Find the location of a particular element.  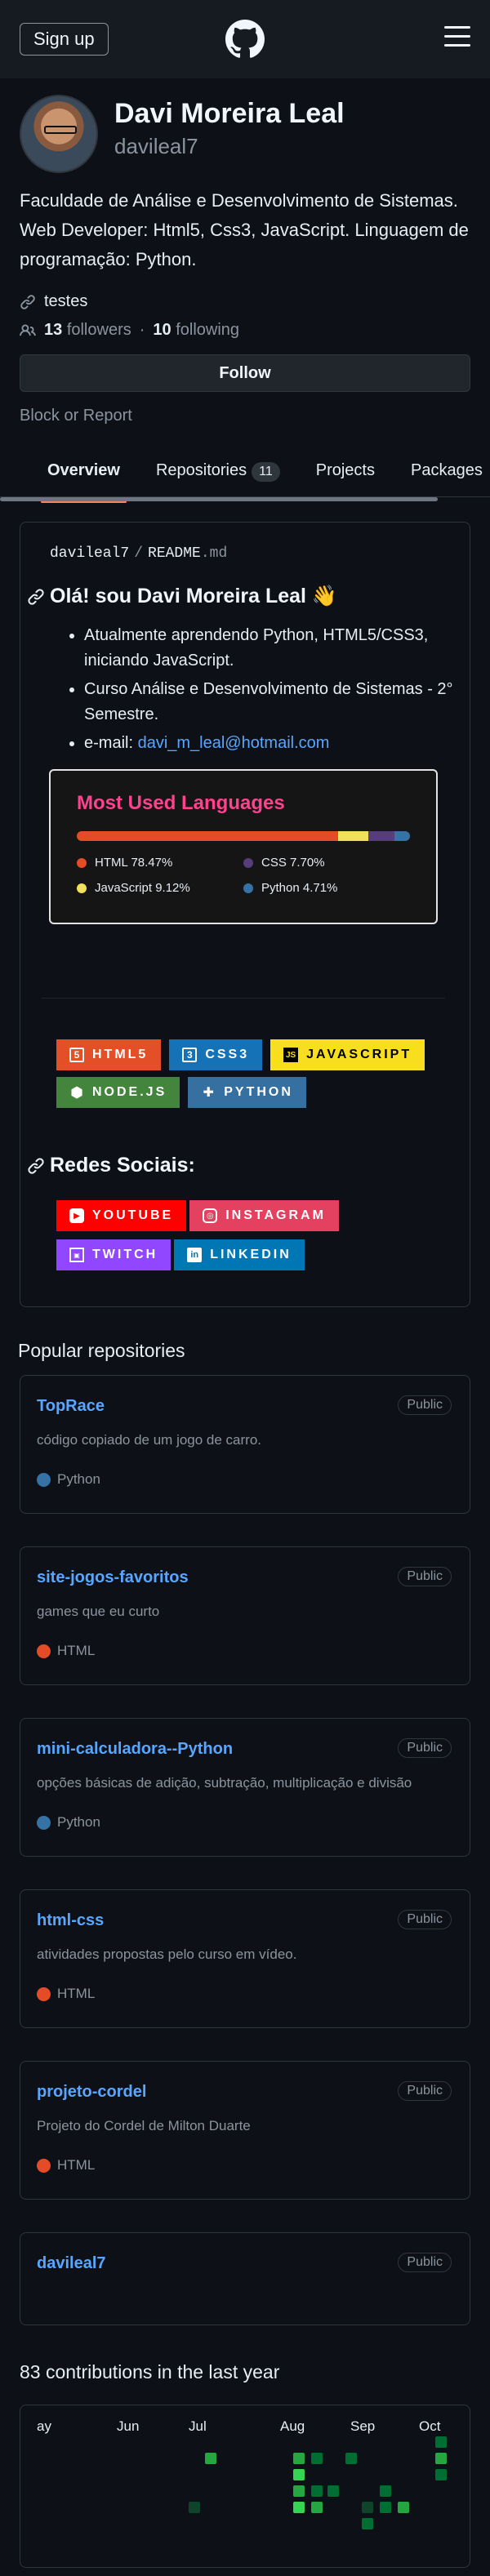

language-label: JavaScript 9.12% is located at coordinates (142, 888).